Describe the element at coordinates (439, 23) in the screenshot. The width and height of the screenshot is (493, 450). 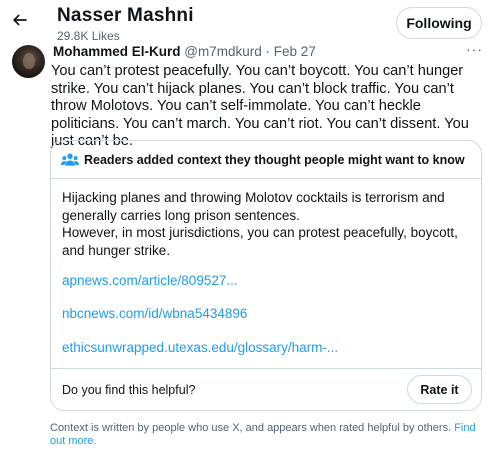
I see `following-button: Following` at that location.